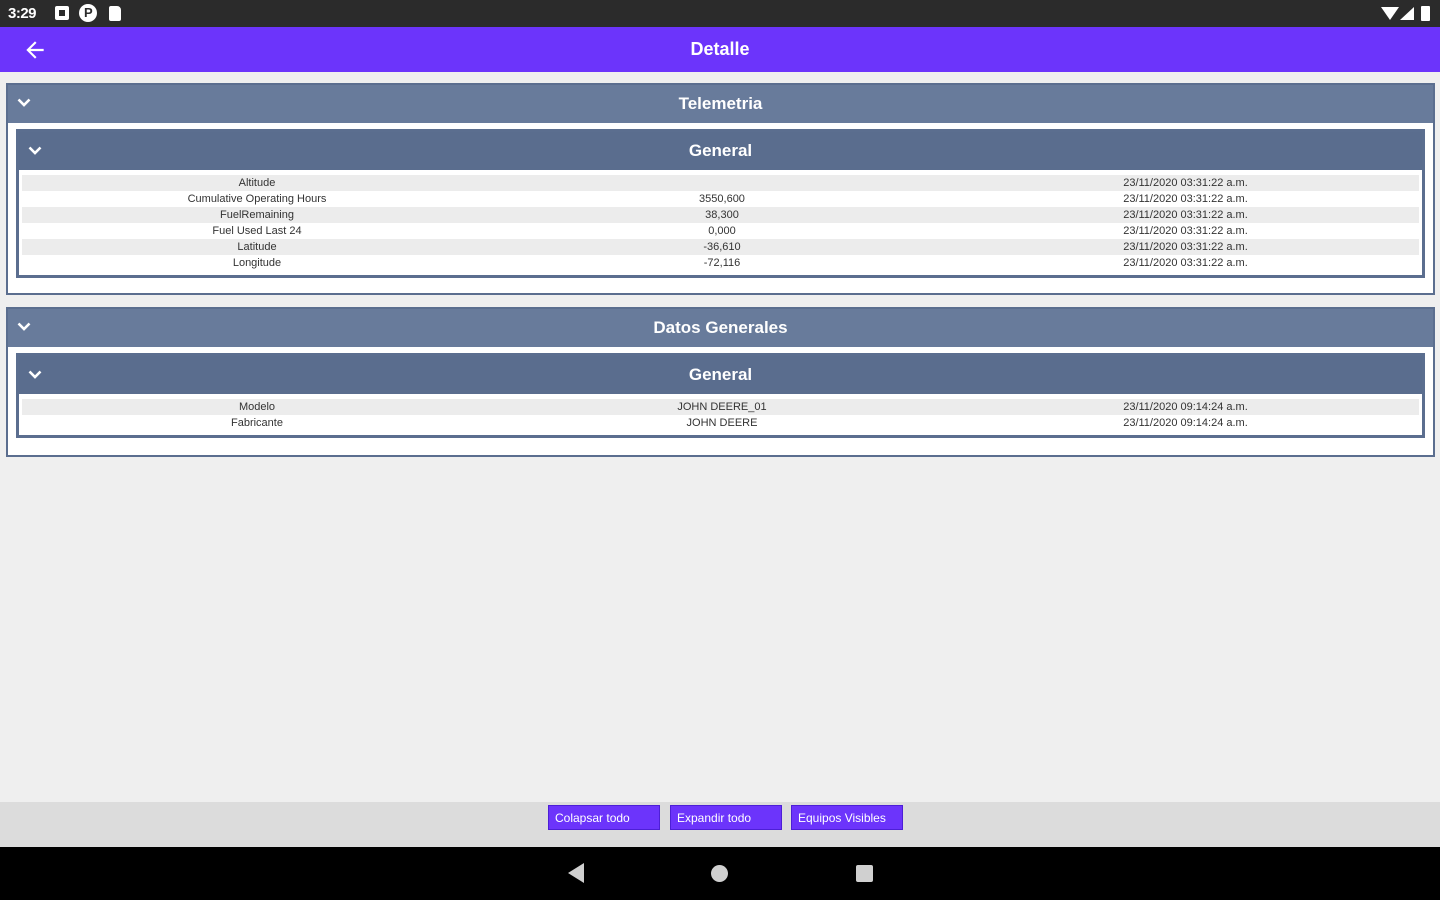 This screenshot has width=1440, height=900. I want to click on wifi-icon, so click(1390, 13).